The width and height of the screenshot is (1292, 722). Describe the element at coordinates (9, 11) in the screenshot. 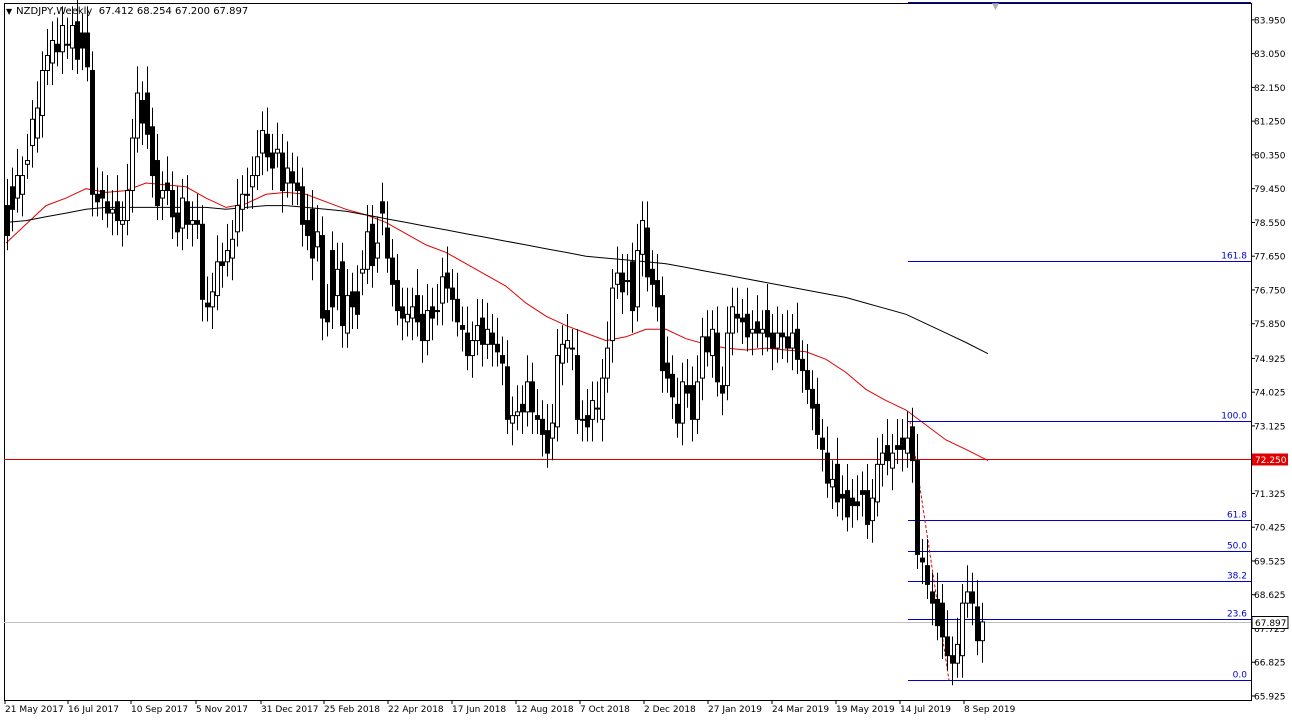

I see `collapse-triangle-icon: ▼` at that location.